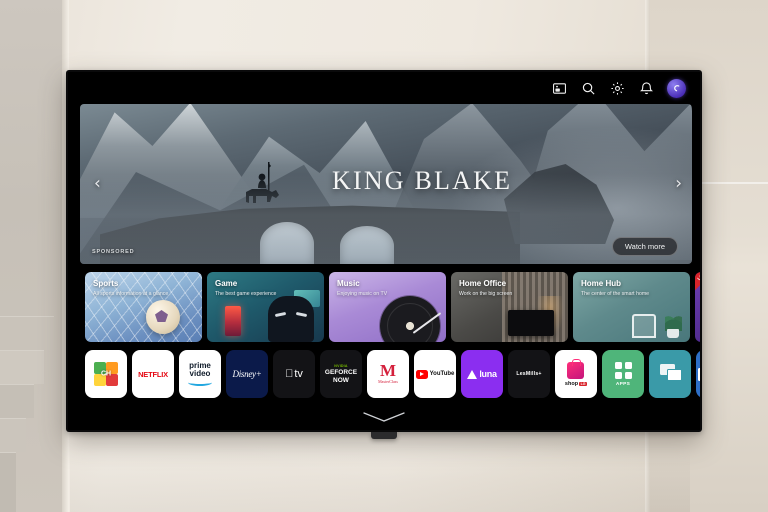  What do you see at coordinates (571, 383) in the screenshot?
I see `app-label: shop` at bounding box center [571, 383].